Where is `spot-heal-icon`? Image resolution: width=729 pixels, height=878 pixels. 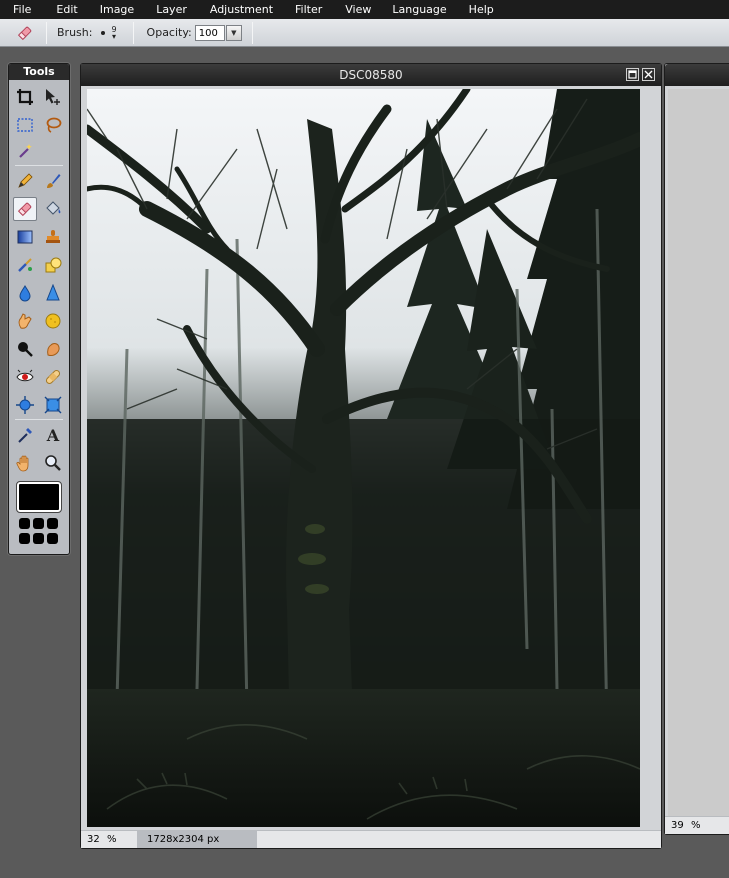 spot-heal-icon is located at coordinates (53, 377).